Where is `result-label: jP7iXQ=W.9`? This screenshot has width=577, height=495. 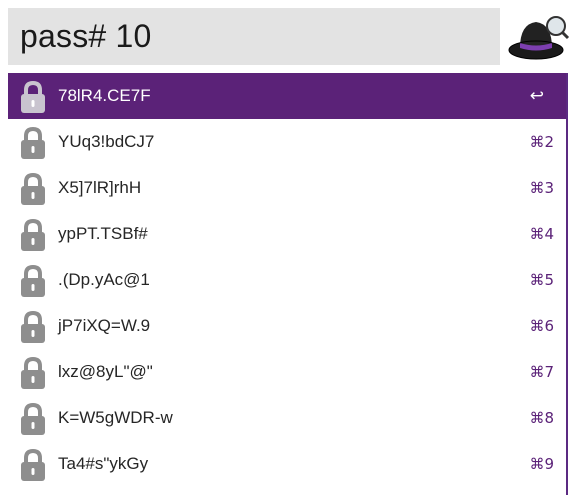
result-label: jP7iXQ=W.9 is located at coordinates (104, 325).